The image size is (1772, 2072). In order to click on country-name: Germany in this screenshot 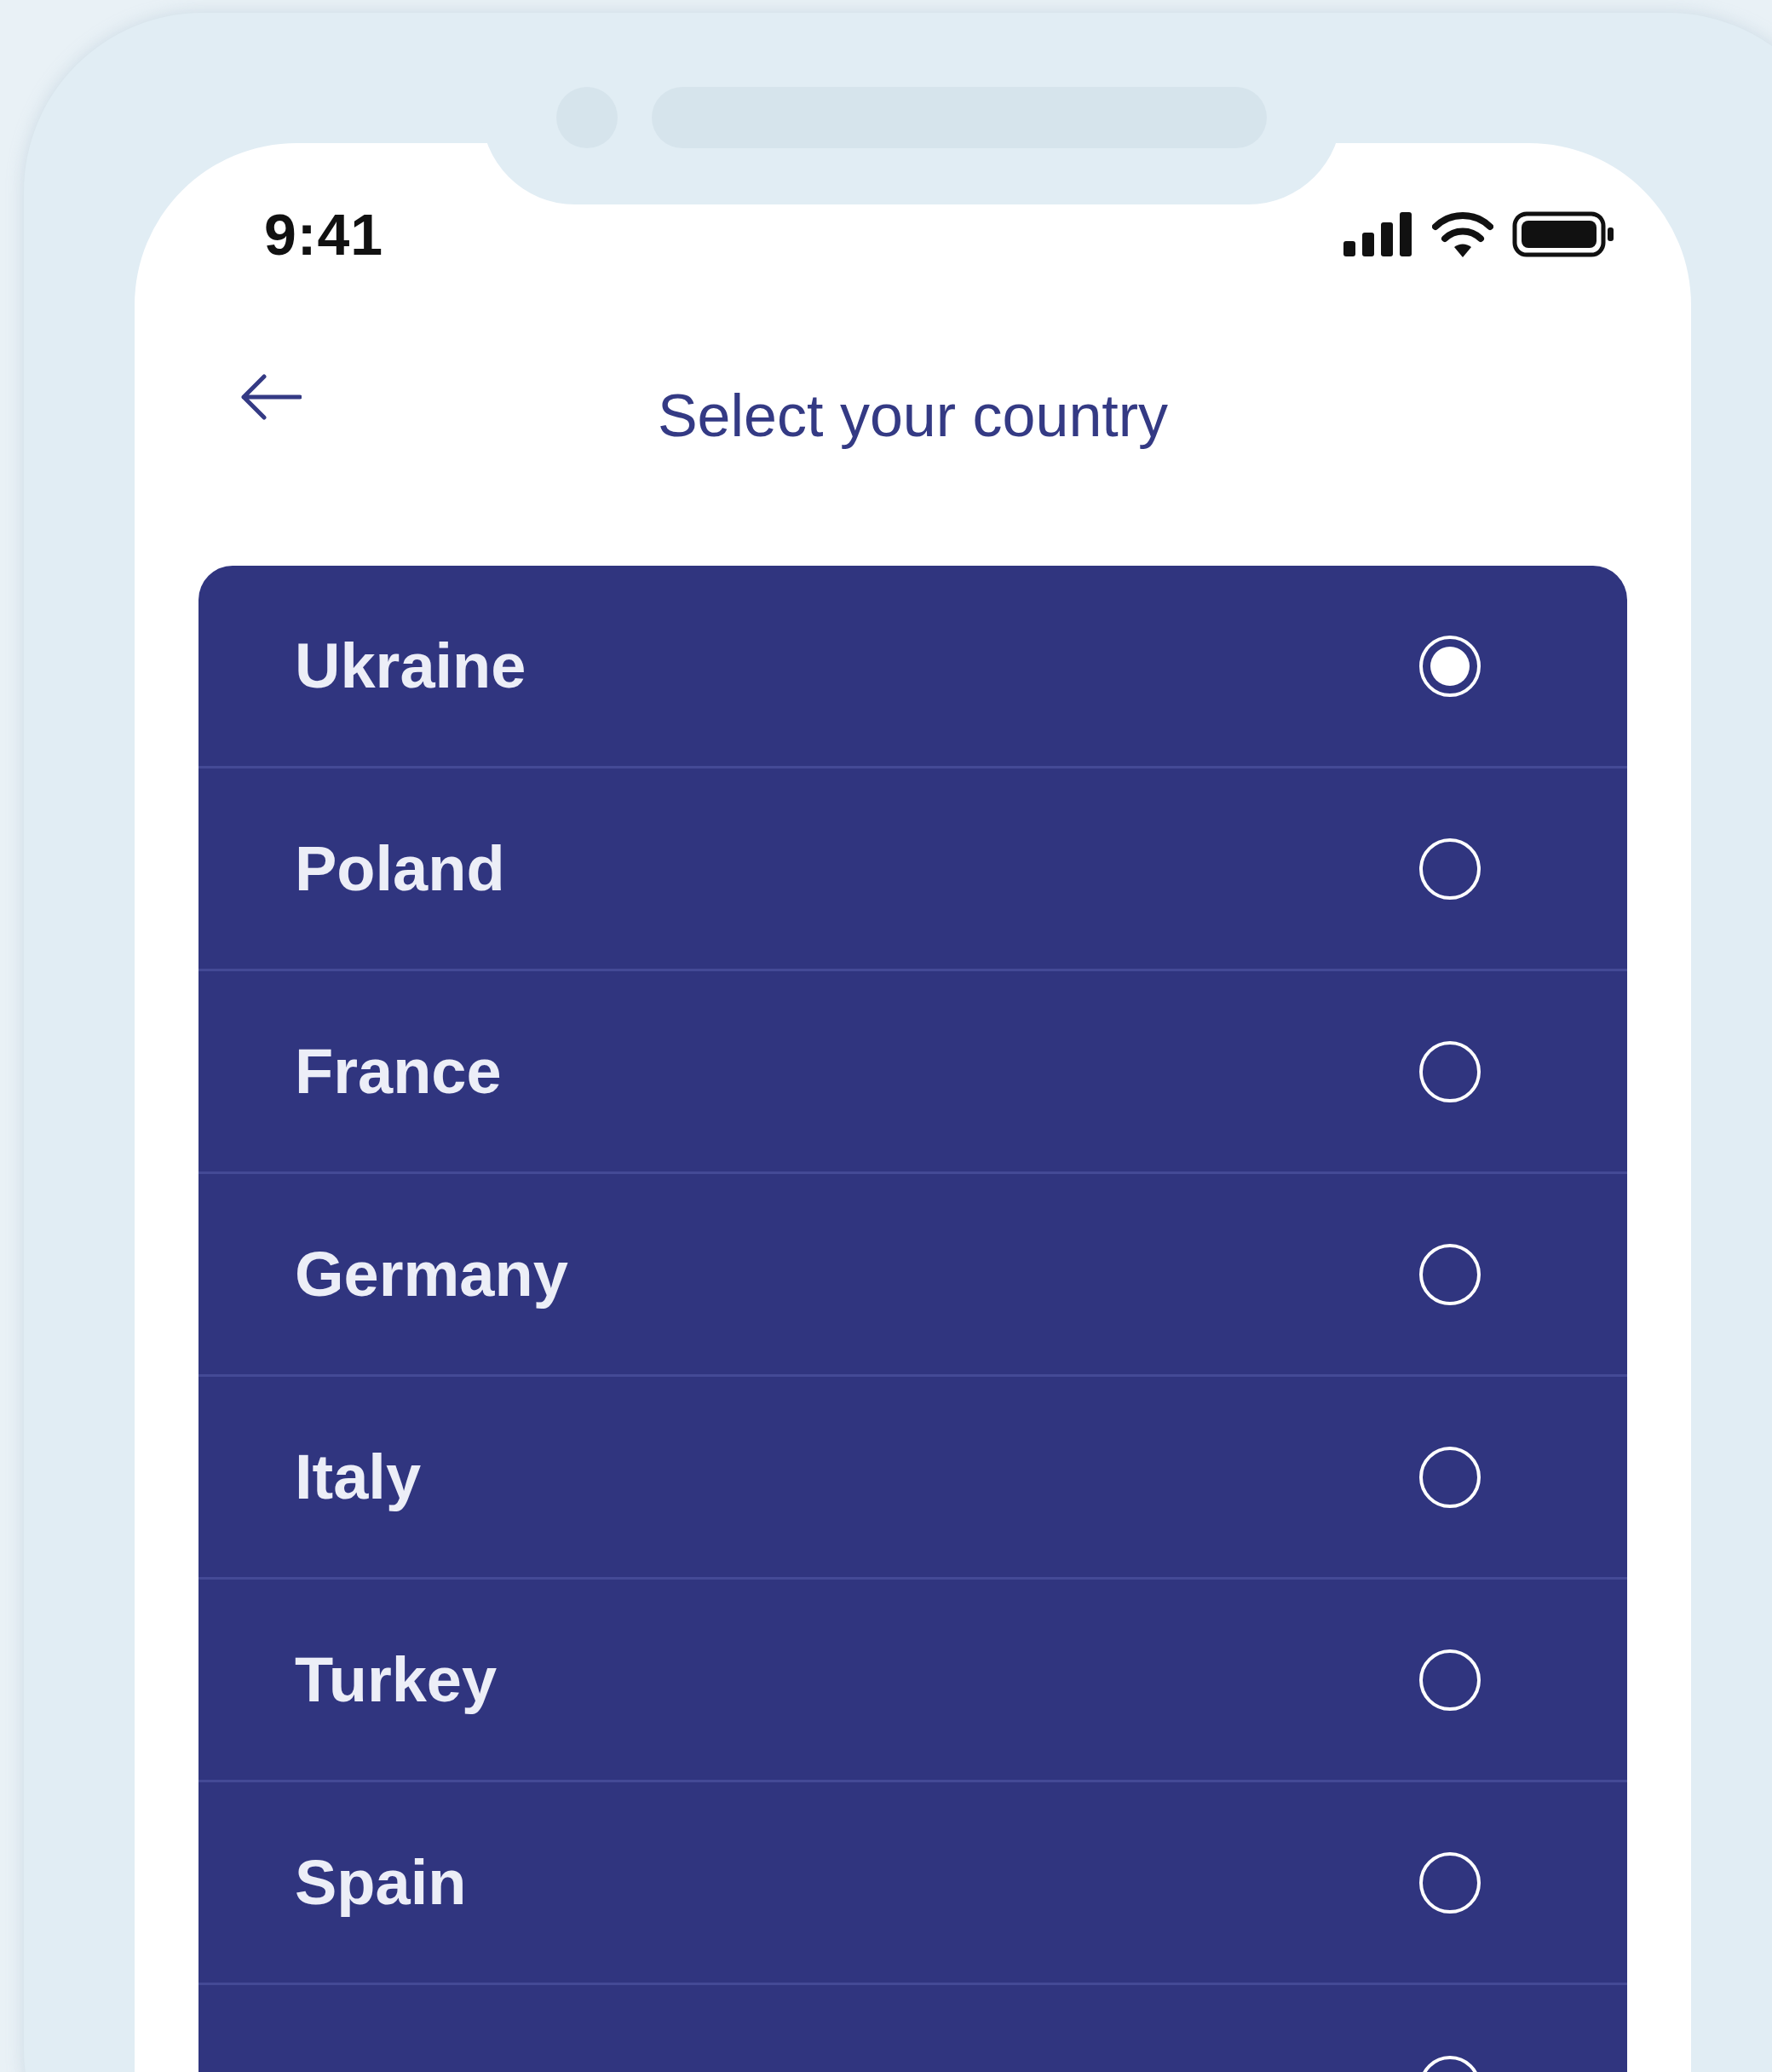, I will do `click(431, 1274)`.